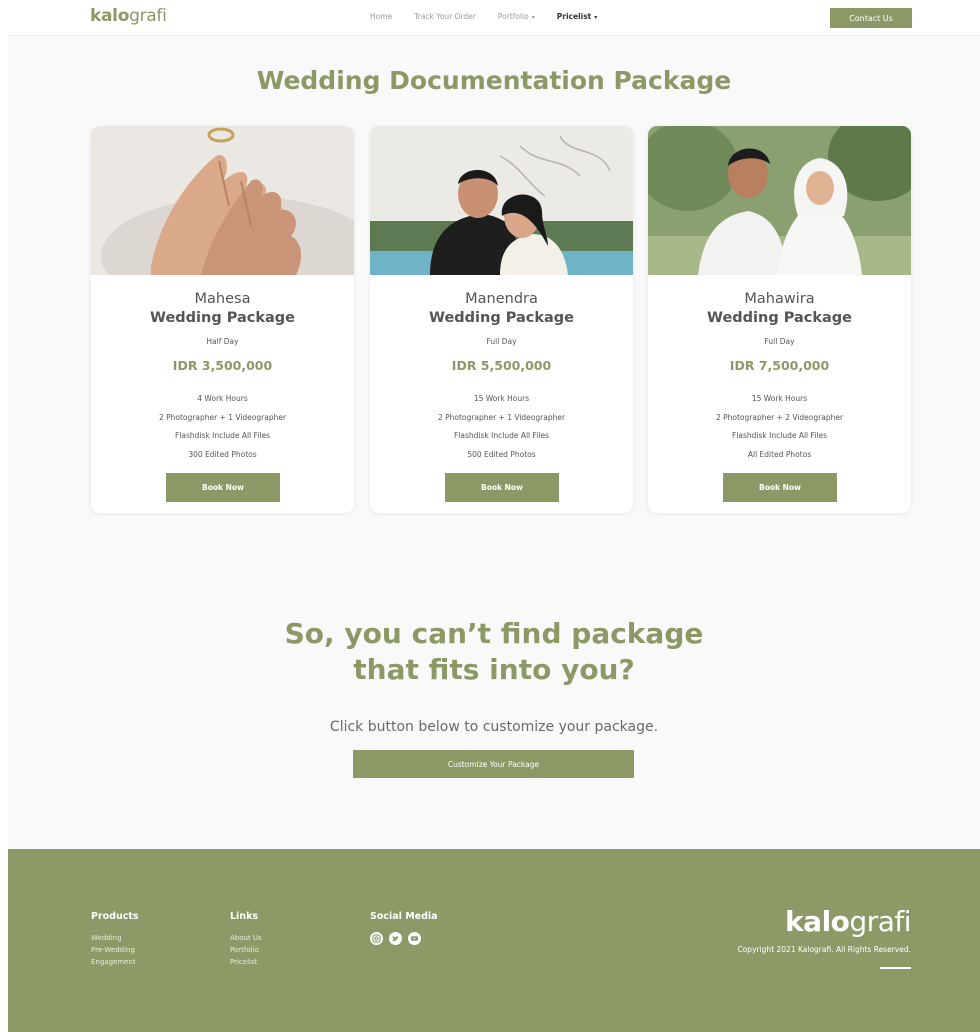  What do you see at coordinates (494, 80) in the screenshot?
I see `page-title: Wedding Documentation Package` at bounding box center [494, 80].